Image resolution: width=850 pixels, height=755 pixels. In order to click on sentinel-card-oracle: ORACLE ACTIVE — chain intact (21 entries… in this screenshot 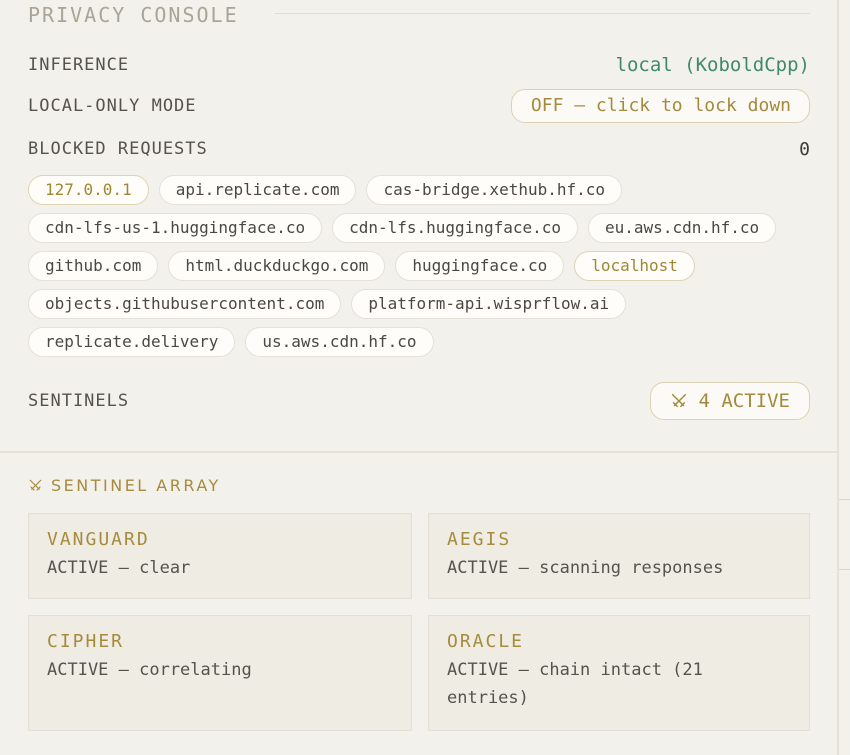, I will do `click(619, 673)`.